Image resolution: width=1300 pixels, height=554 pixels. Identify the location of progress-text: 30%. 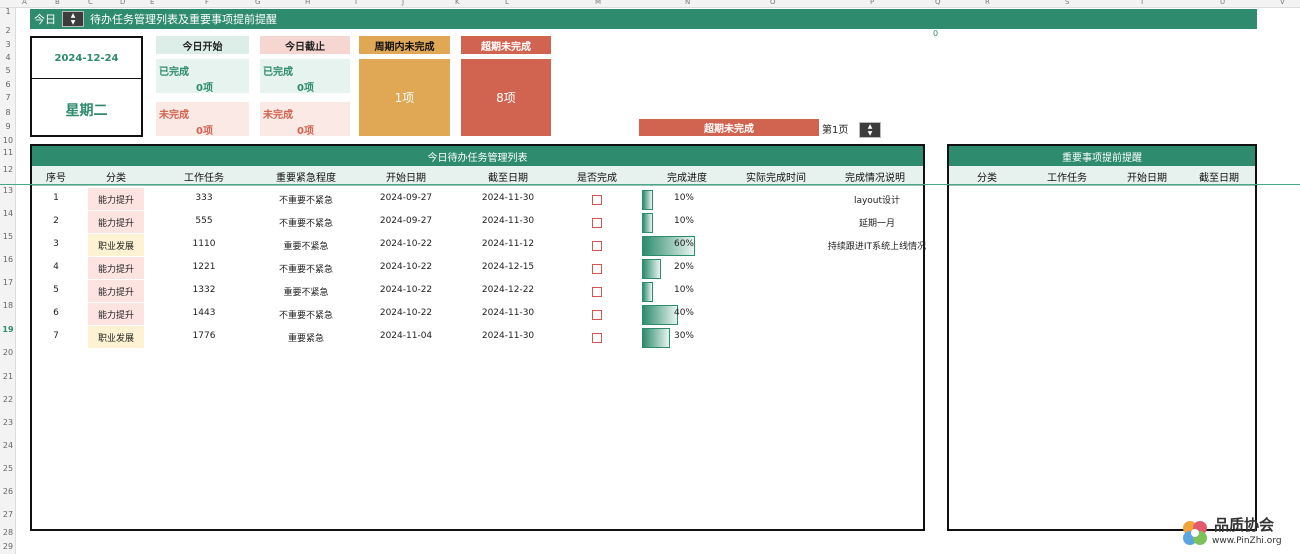
(683, 336).